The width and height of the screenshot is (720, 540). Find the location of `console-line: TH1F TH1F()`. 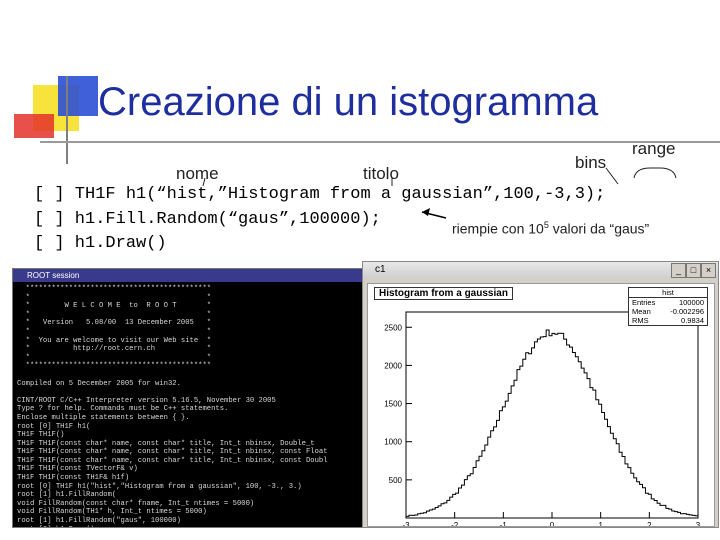

console-line: TH1F TH1F() is located at coordinates (41, 435).